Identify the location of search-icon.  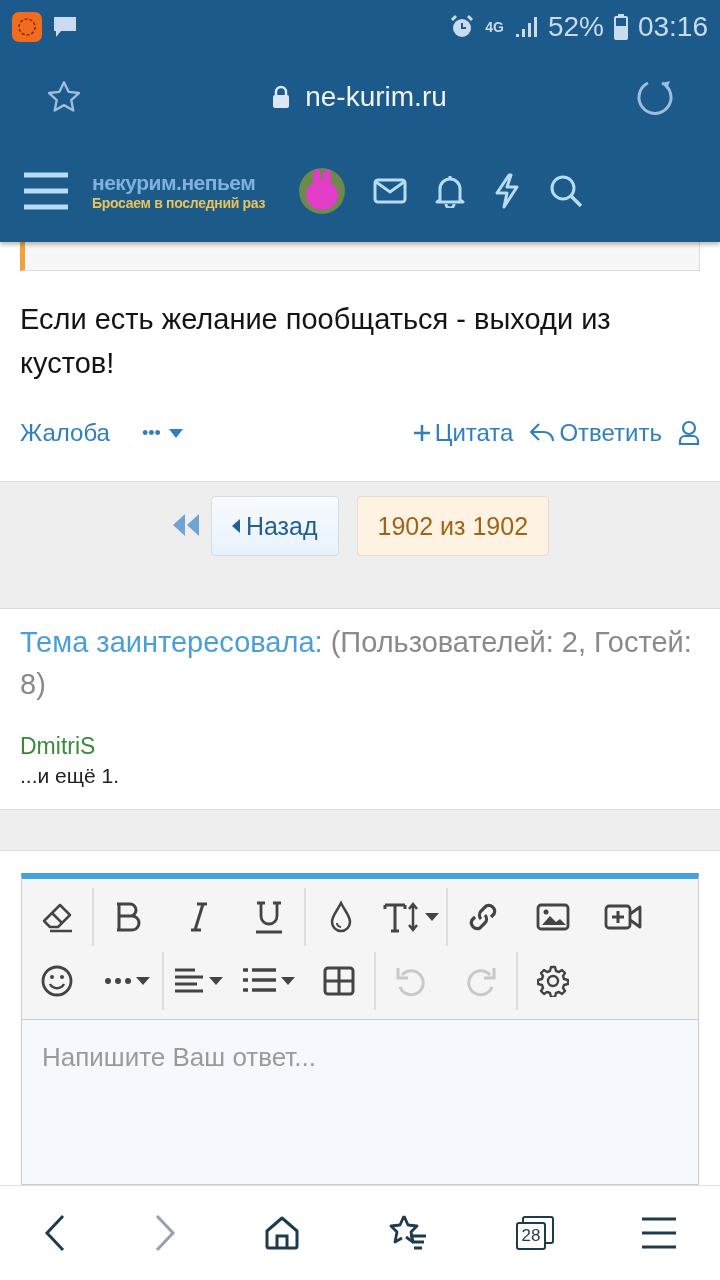
(566, 191).